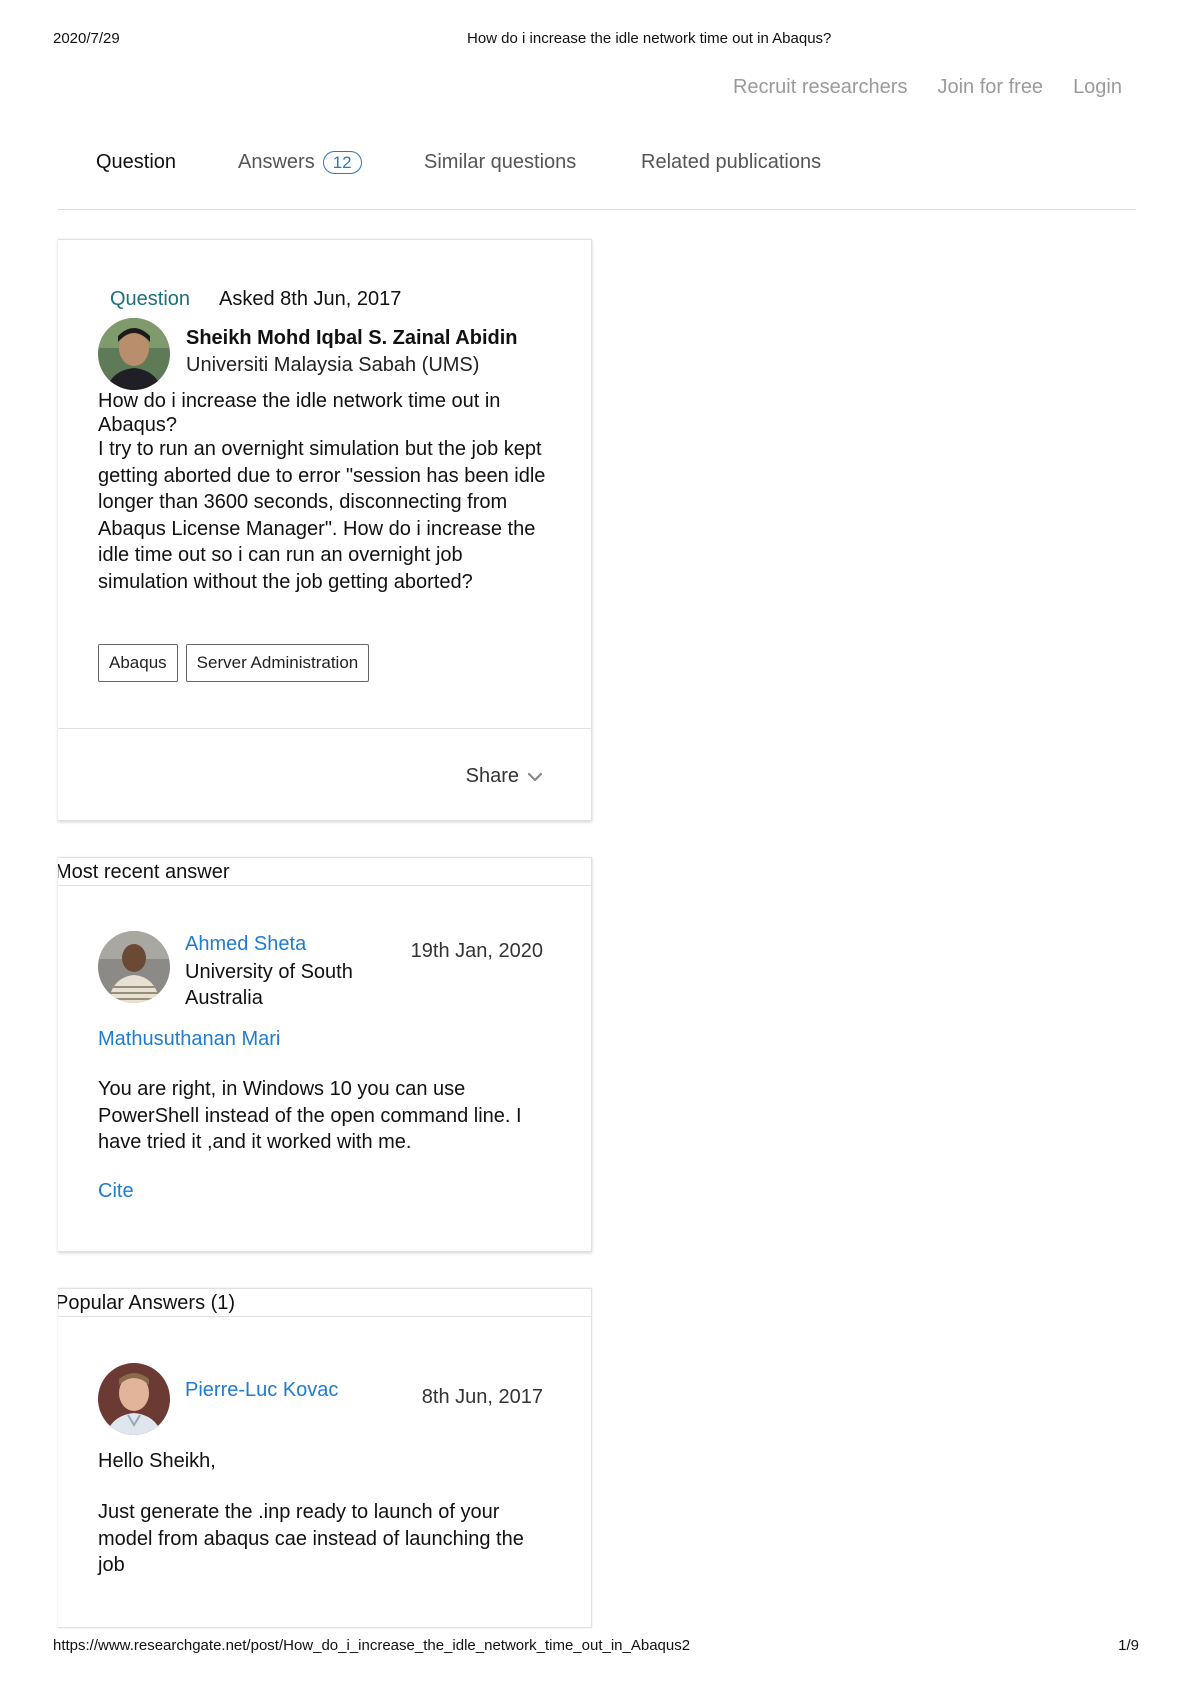  I want to click on tab-question-label: Question, so click(136, 162).